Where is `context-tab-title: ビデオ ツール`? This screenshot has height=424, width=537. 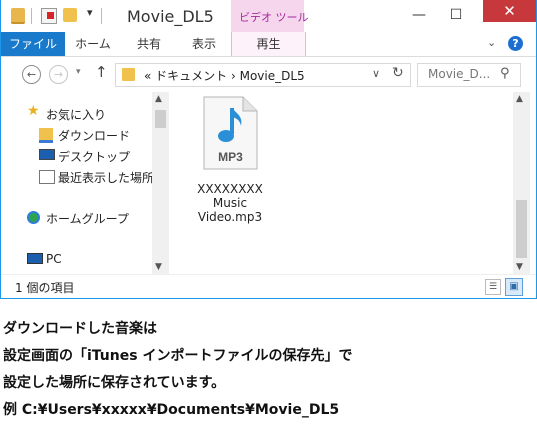 context-tab-title: ビデオ ツール is located at coordinates (274, 17).